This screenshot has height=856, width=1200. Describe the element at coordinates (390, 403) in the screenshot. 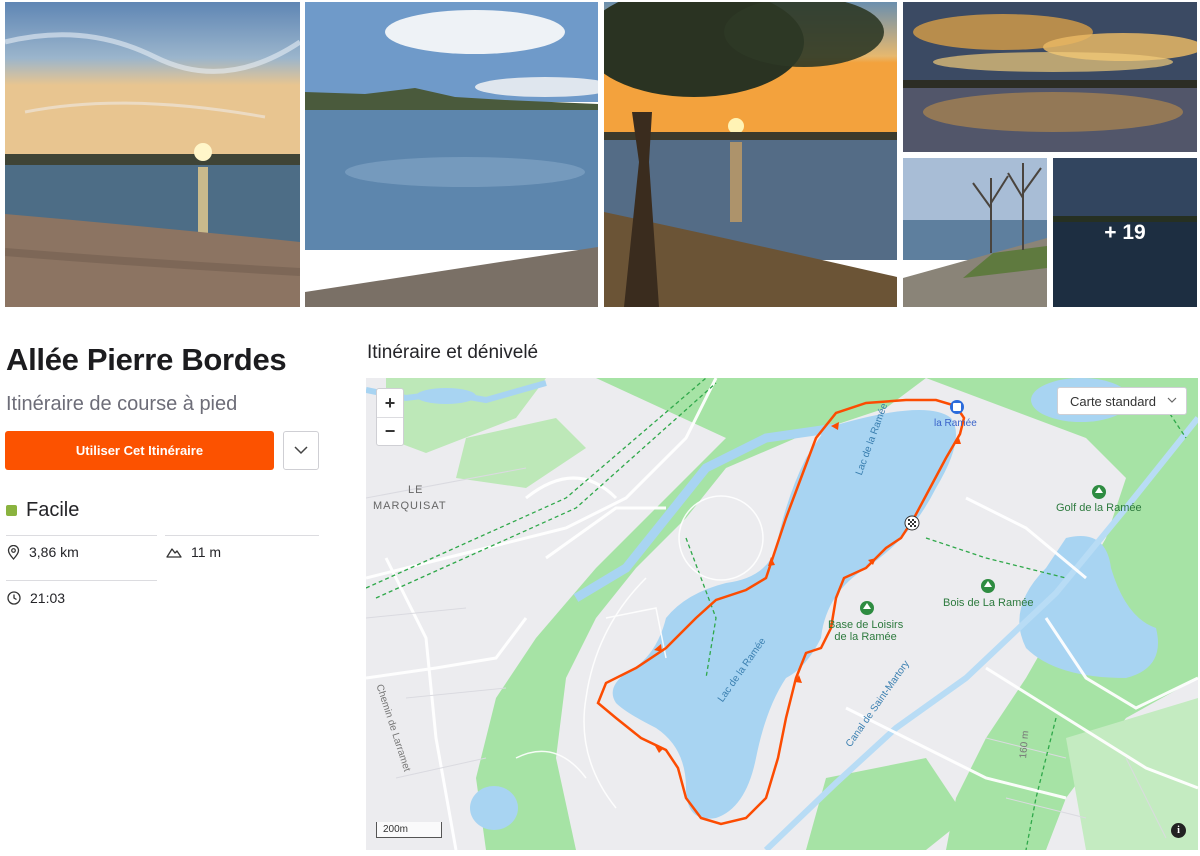

I see `zoom-in-button: +` at that location.